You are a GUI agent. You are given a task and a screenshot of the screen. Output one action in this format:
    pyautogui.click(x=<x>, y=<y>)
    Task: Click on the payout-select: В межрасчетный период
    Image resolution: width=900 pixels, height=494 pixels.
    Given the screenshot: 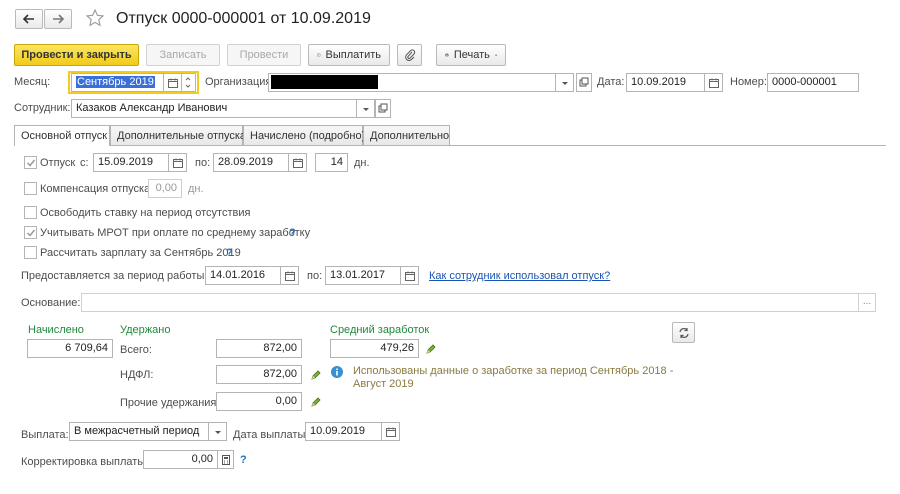 What is the action you would take?
    pyautogui.click(x=139, y=431)
    